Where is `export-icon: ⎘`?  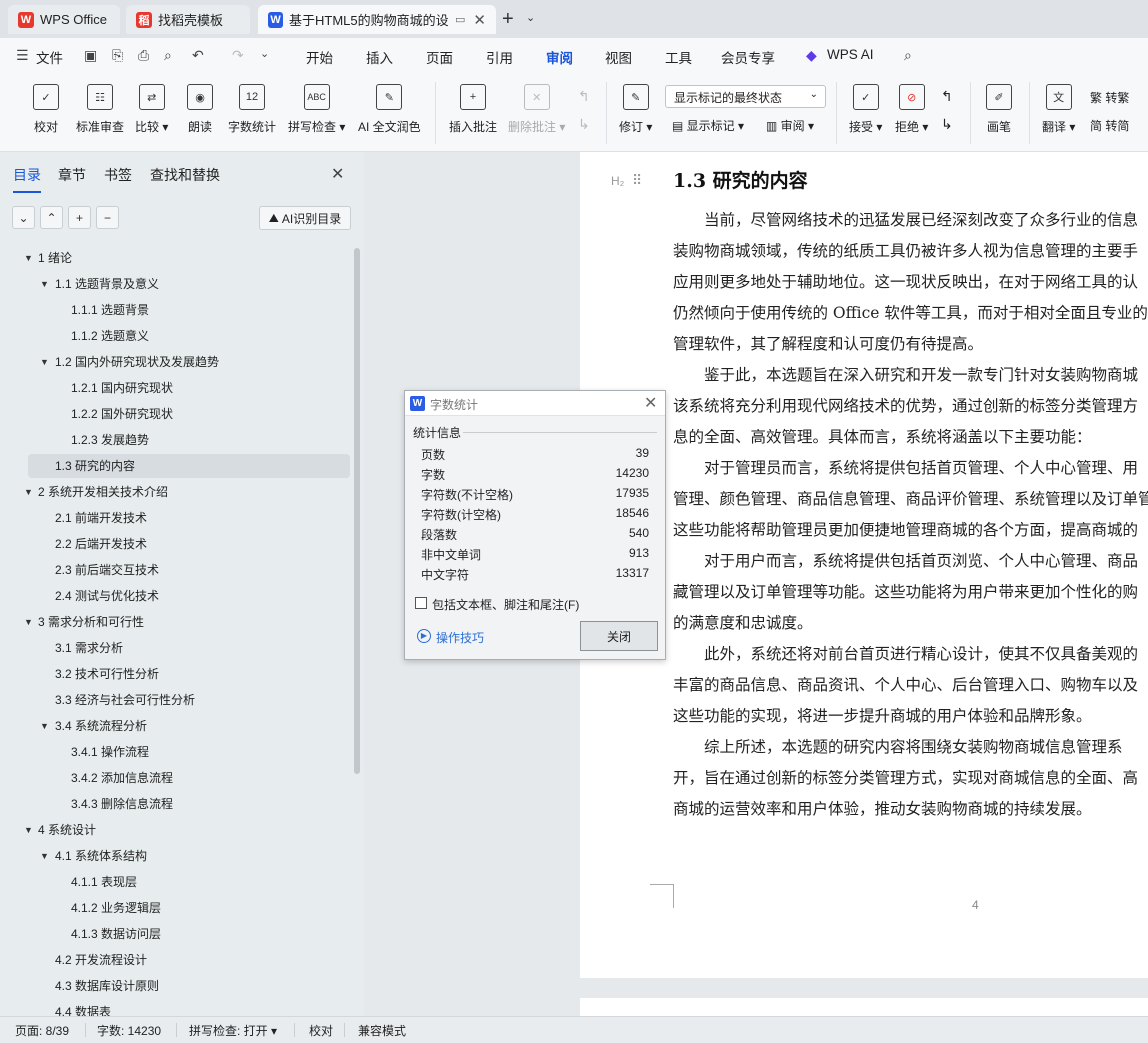 export-icon: ⎘ is located at coordinates (117, 55).